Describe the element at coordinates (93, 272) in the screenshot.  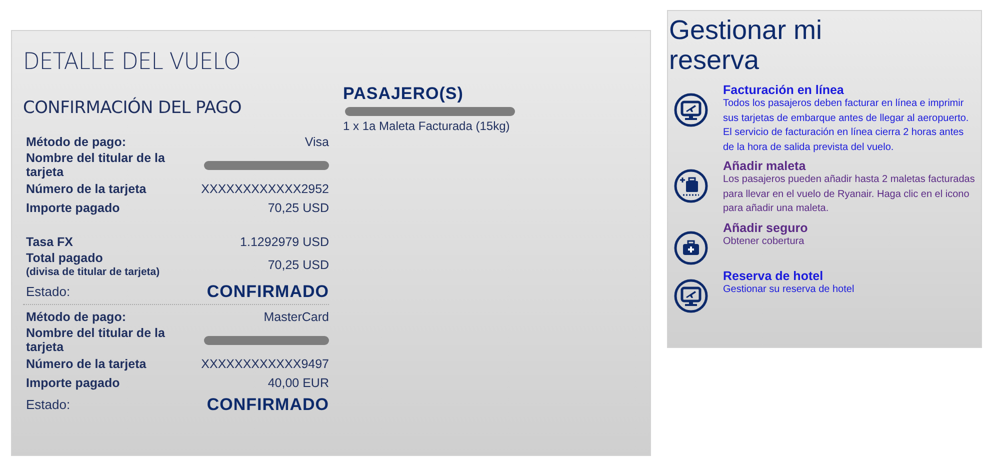
I see `field-note: (divisa de titular de tarjeta)` at that location.